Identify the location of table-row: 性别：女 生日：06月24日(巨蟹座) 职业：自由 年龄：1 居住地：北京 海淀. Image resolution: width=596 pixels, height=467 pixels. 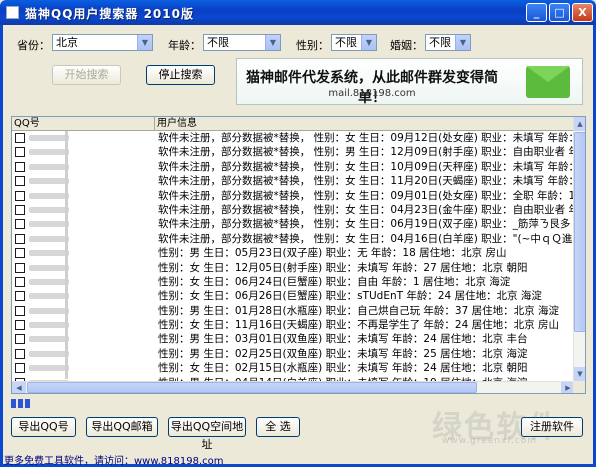
(293, 282).